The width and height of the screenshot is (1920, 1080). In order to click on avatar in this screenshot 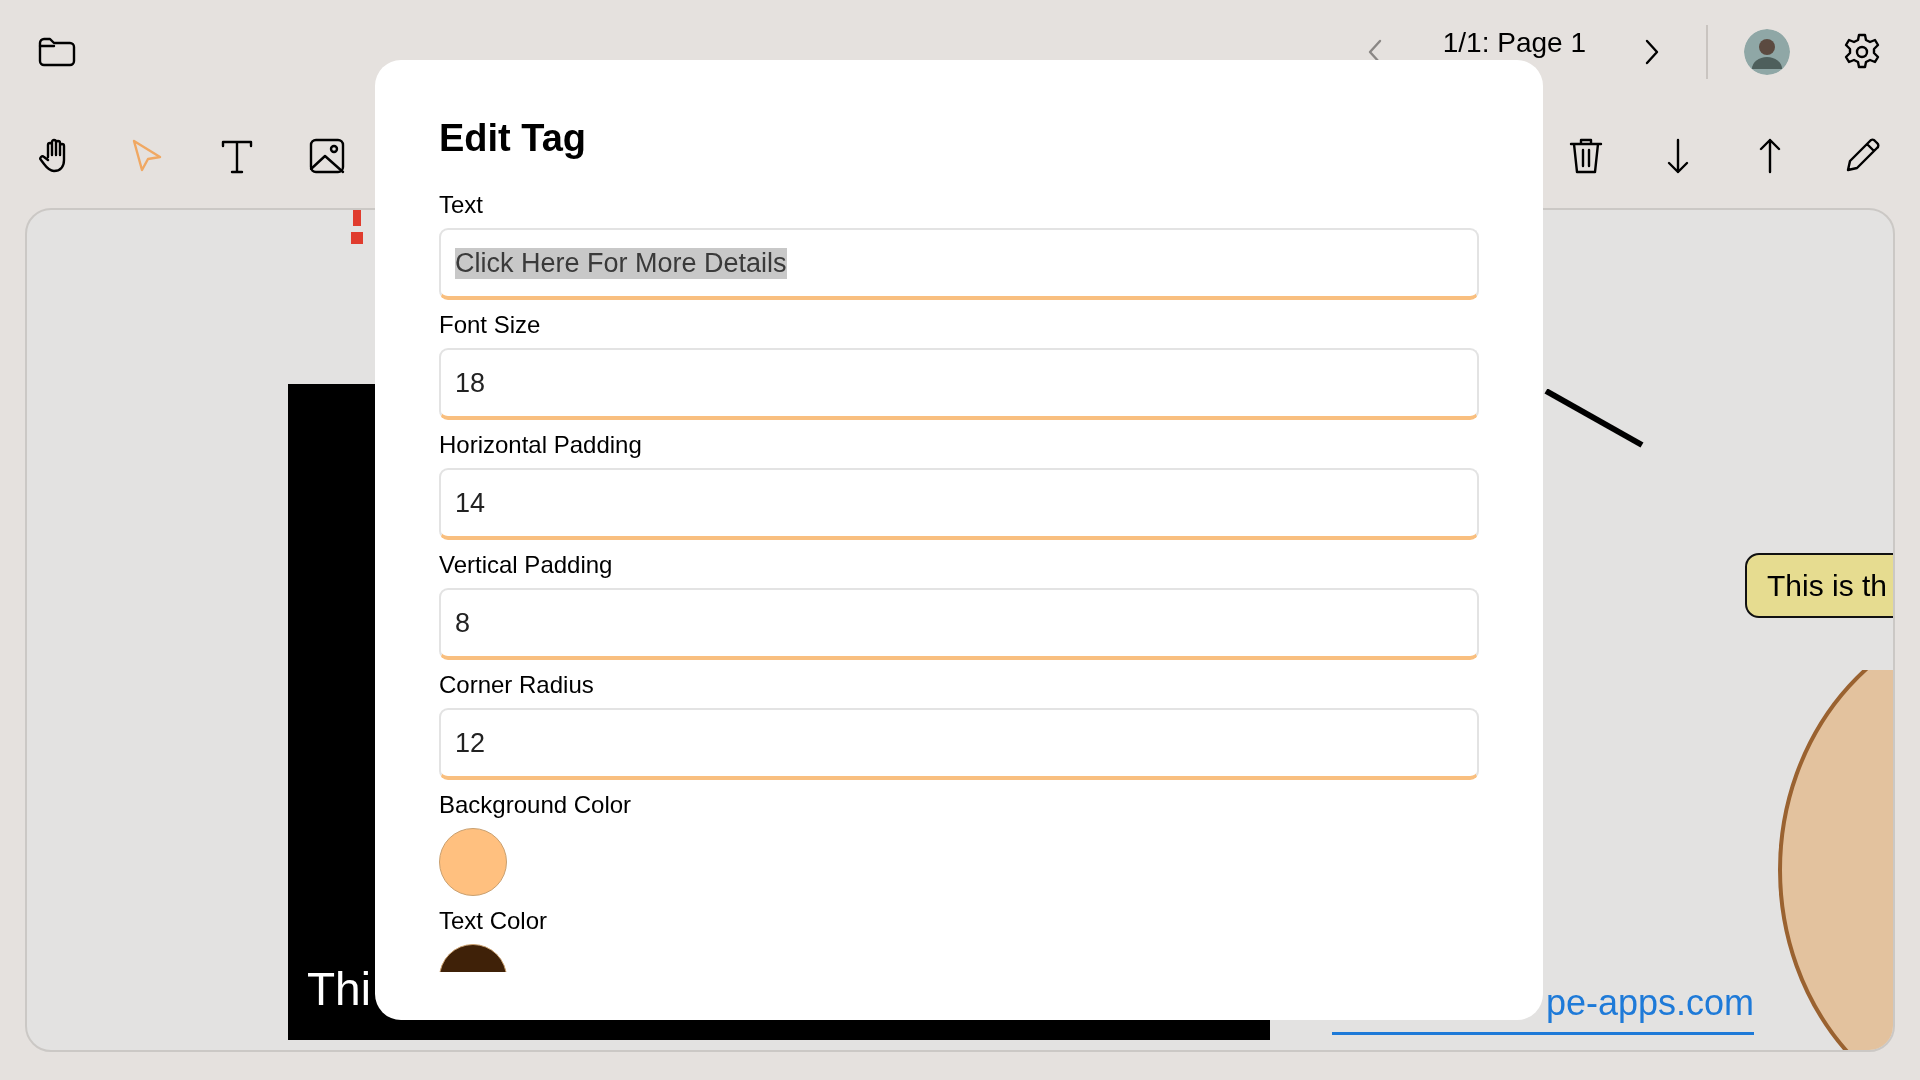, I will do `click(1767, 52)`.